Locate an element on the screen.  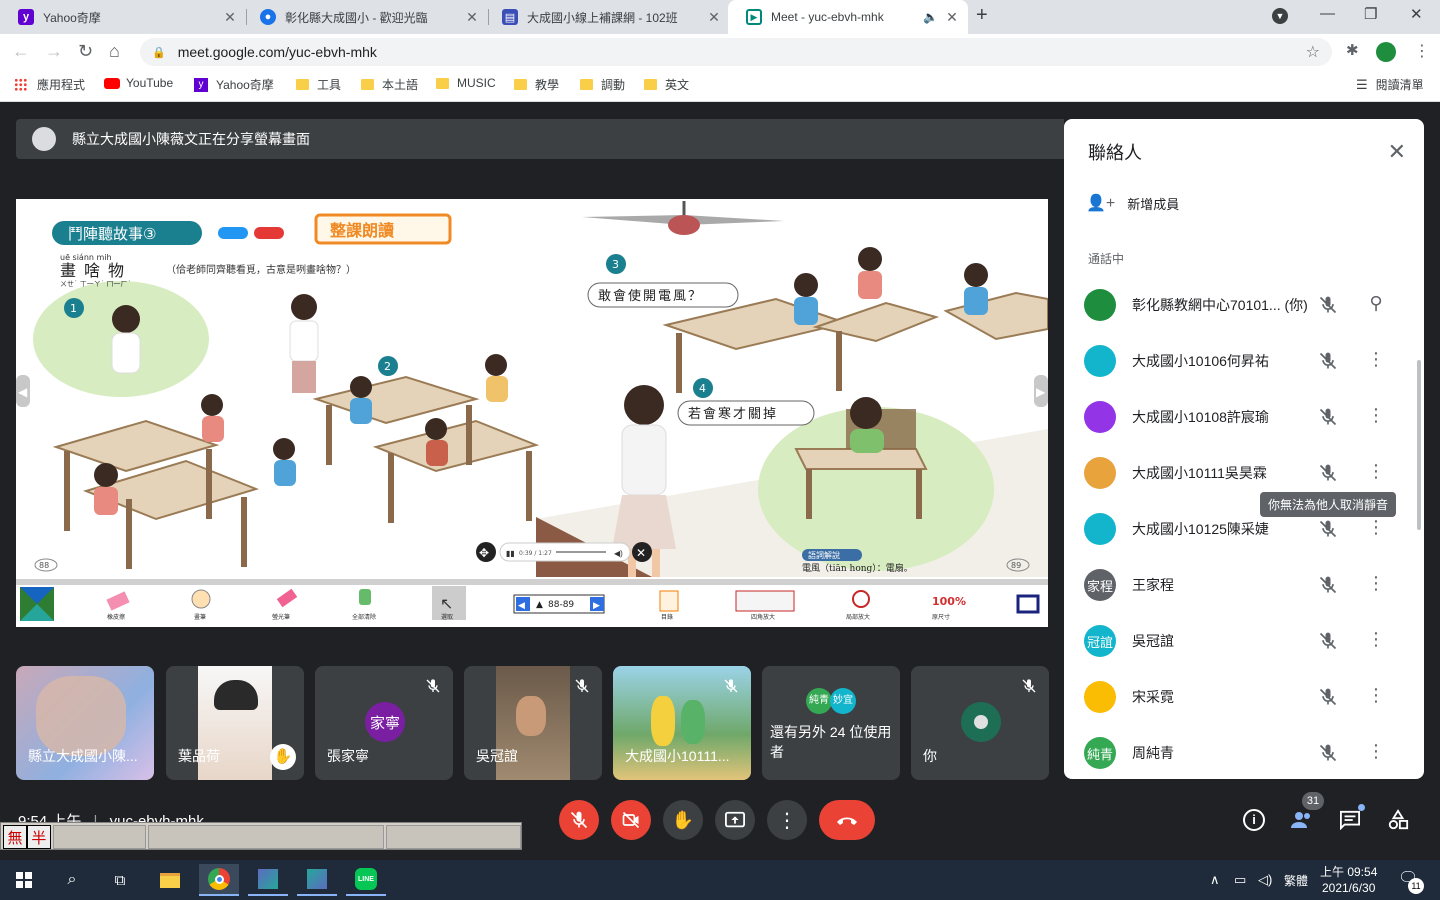
participant-row: 家程 王家程 ⋮ is located at coordinates (1244, 585).